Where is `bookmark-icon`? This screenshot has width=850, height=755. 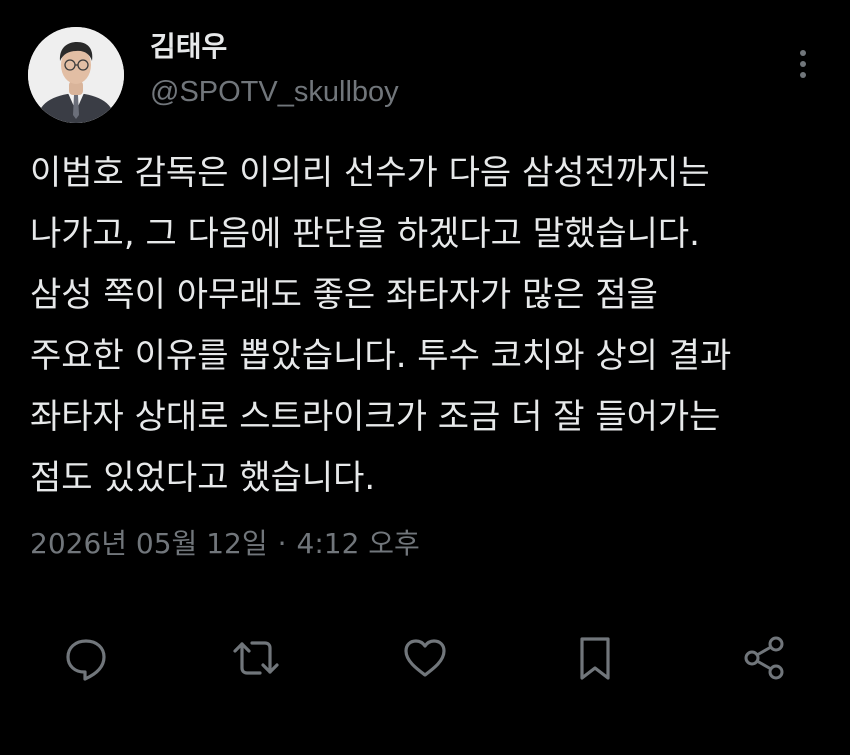 bookmark-icon is located at coordinates (595, 658).